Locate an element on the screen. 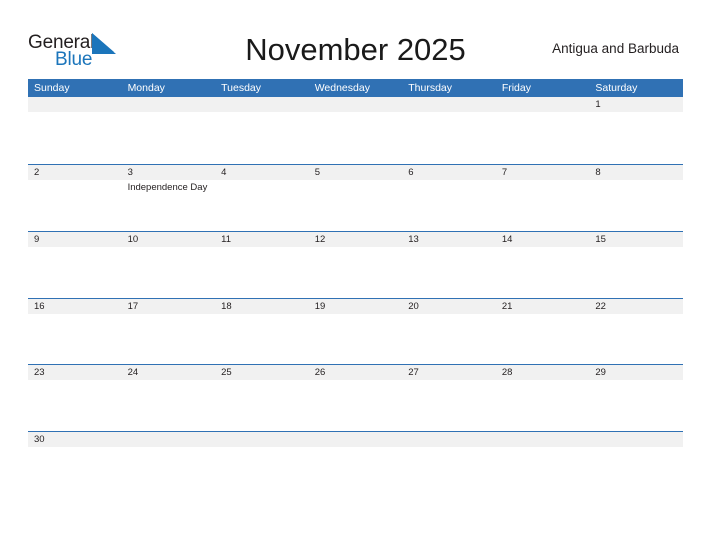 The width and height of the screenshot is (712, 550). day-number: 26 is located at coordinates (320, 373).